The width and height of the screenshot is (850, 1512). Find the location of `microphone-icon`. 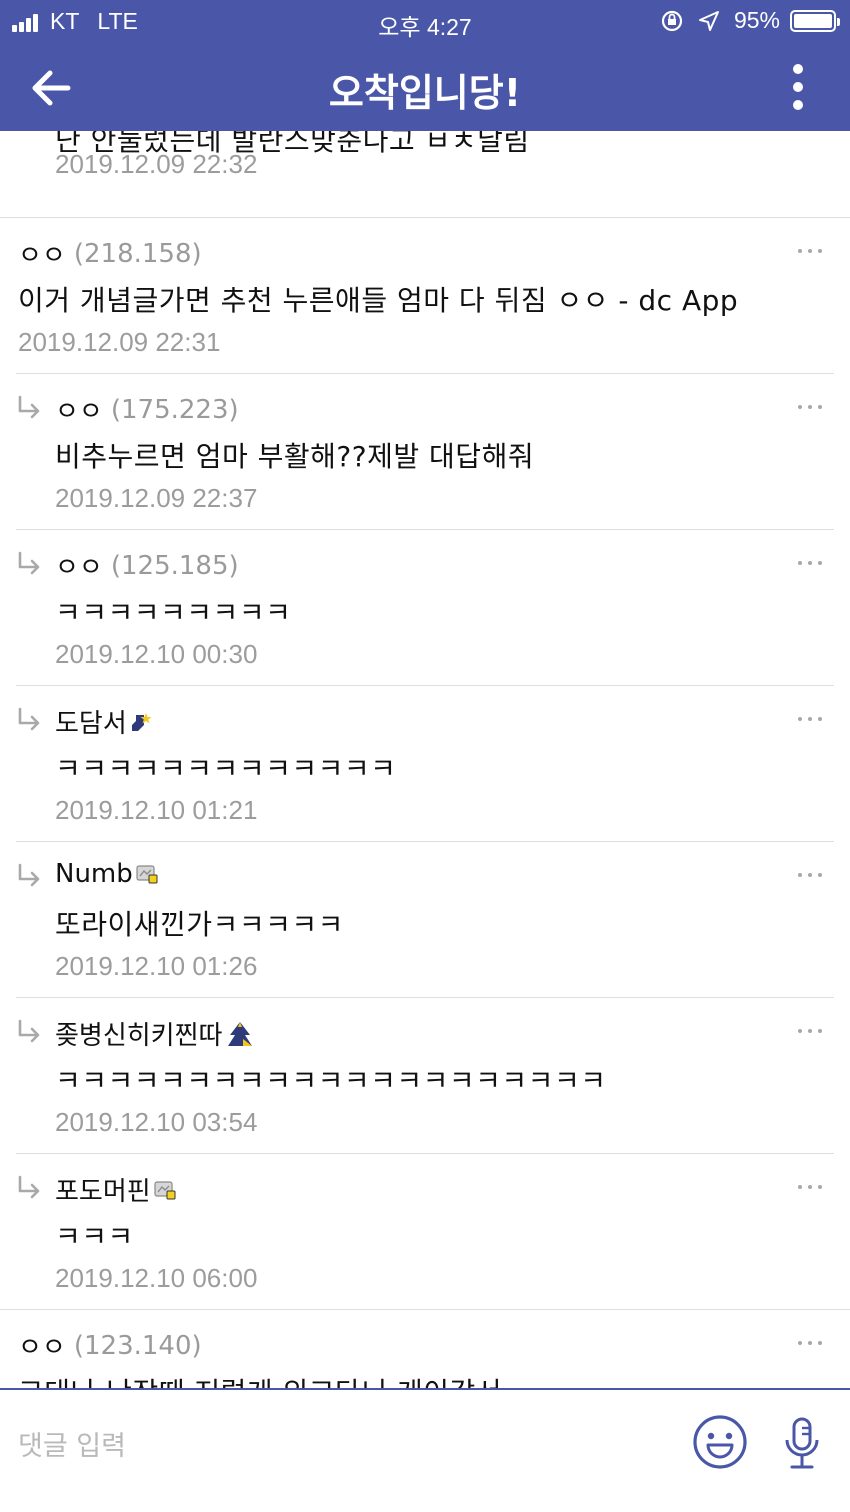

microphone-icon is located at coordinates (802, 1443).